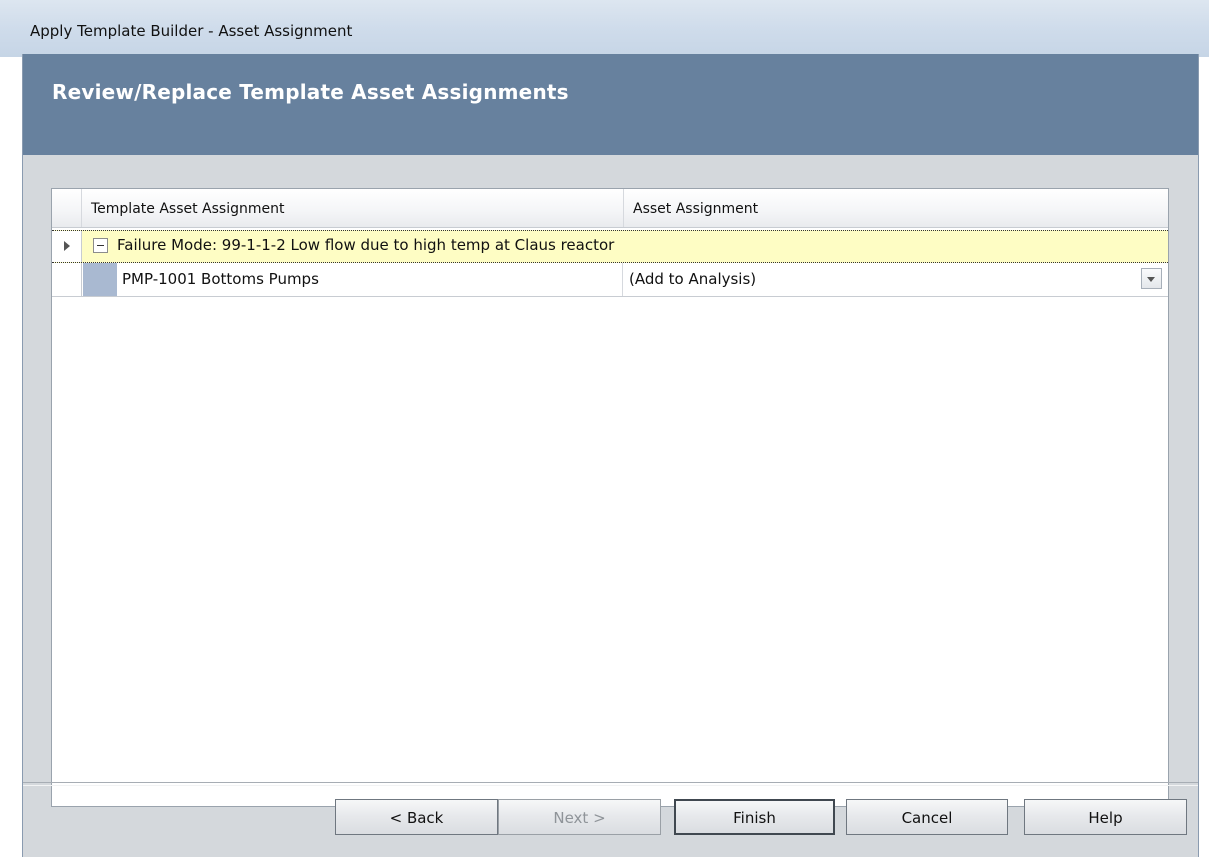  What do you see at coordinates (352, 208) in the screenshot?
I see `column-header-template-asset-assignment: Template Asset Assignment` at bounding box center [352, 208].